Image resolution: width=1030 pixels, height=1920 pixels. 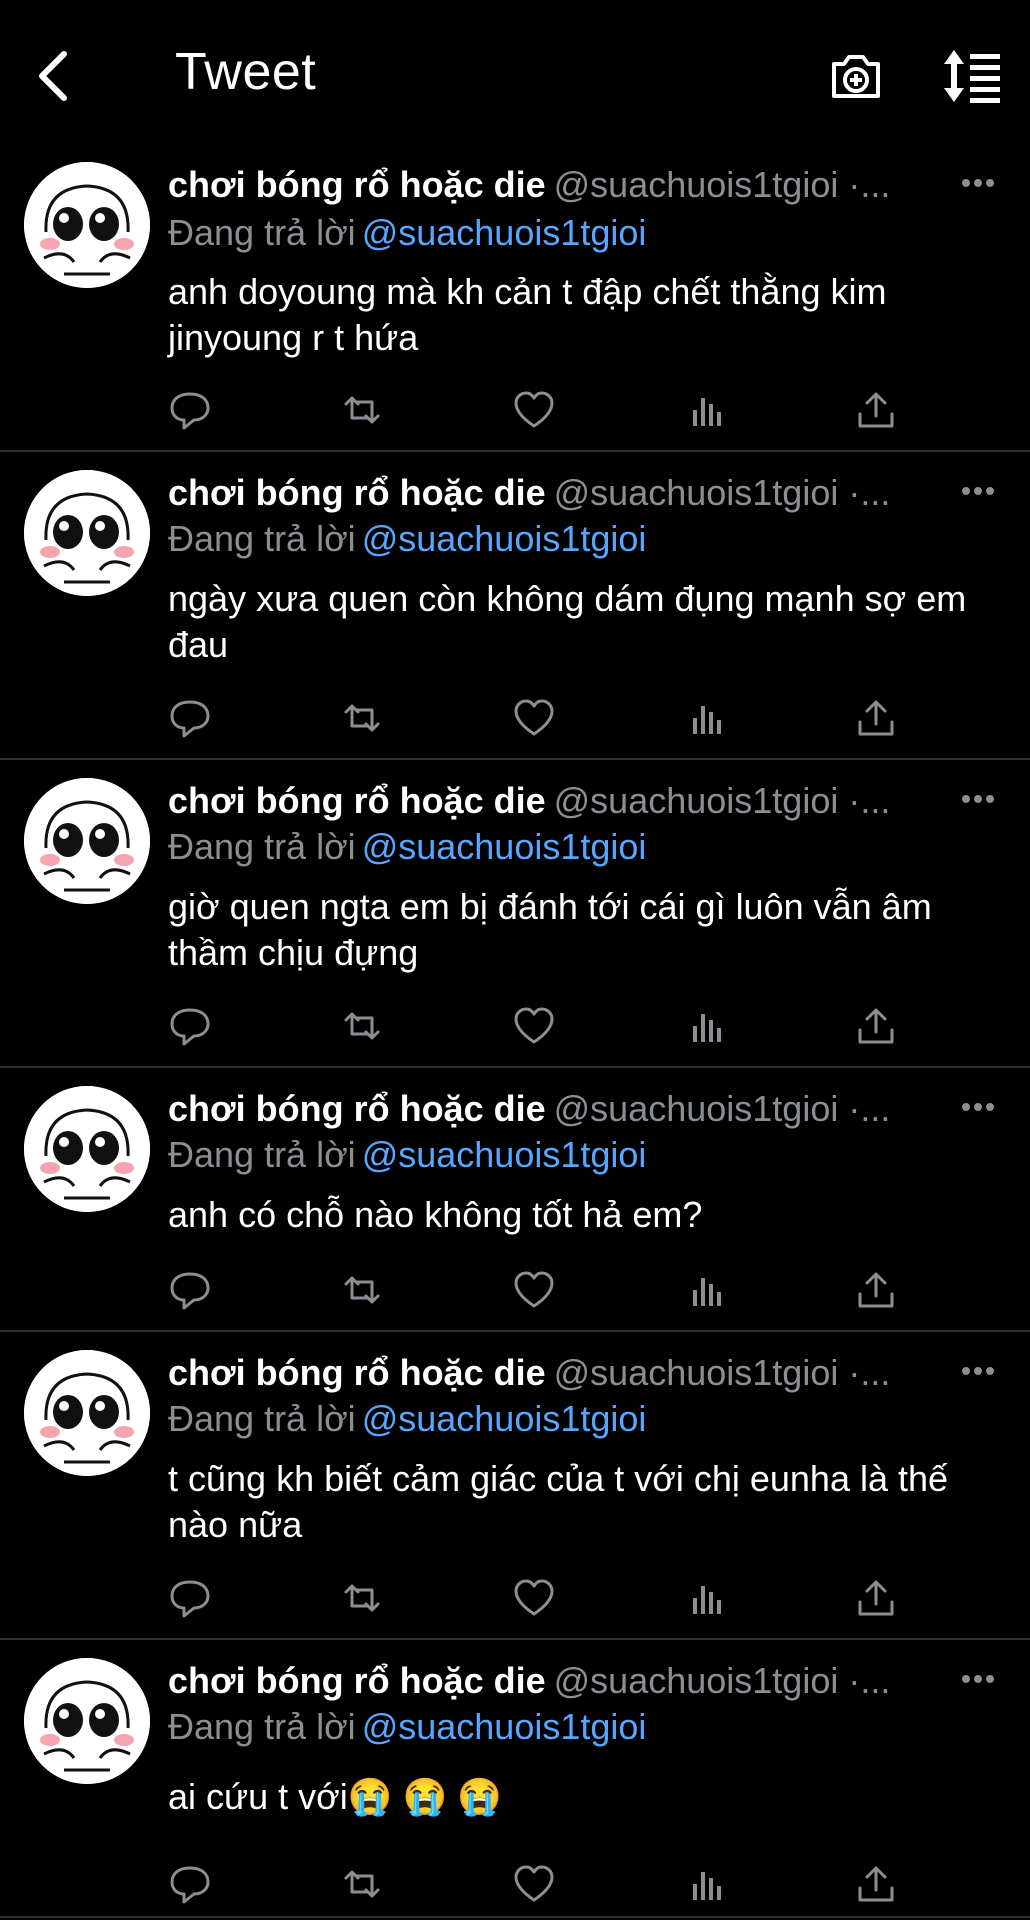 I want to click on tweet-actions, so click(x=538, y=1600).